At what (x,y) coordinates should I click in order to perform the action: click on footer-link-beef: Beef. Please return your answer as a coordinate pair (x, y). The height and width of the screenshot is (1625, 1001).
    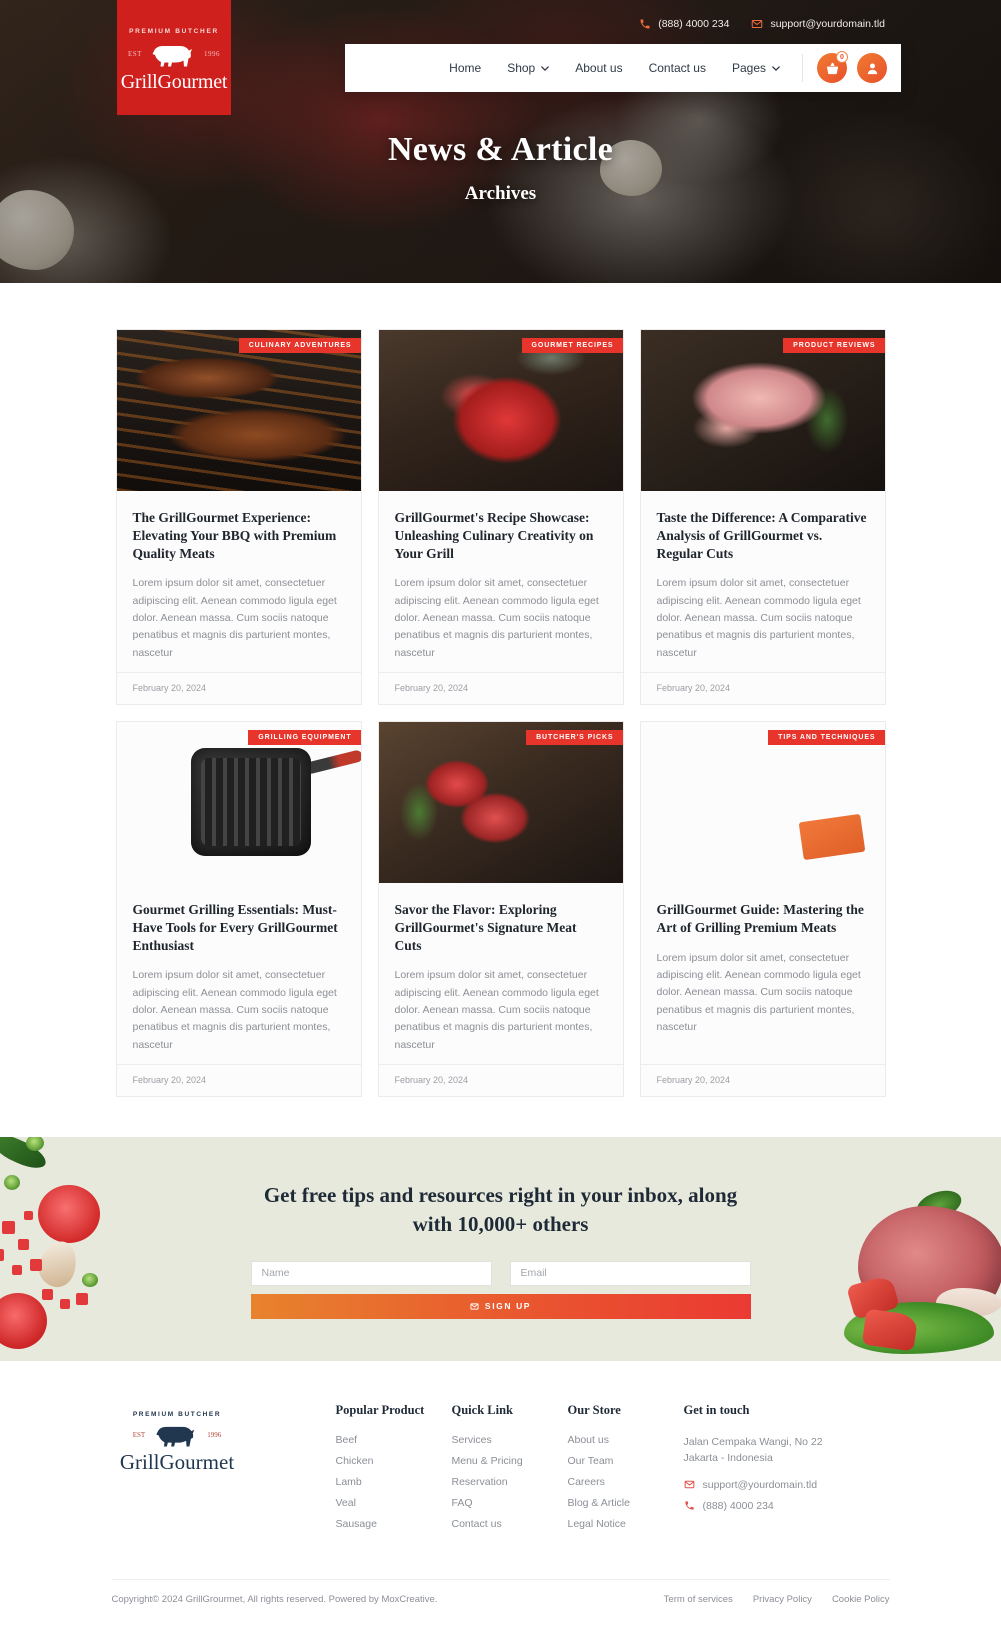
    Looking at the image, I should click on (394, 1440).